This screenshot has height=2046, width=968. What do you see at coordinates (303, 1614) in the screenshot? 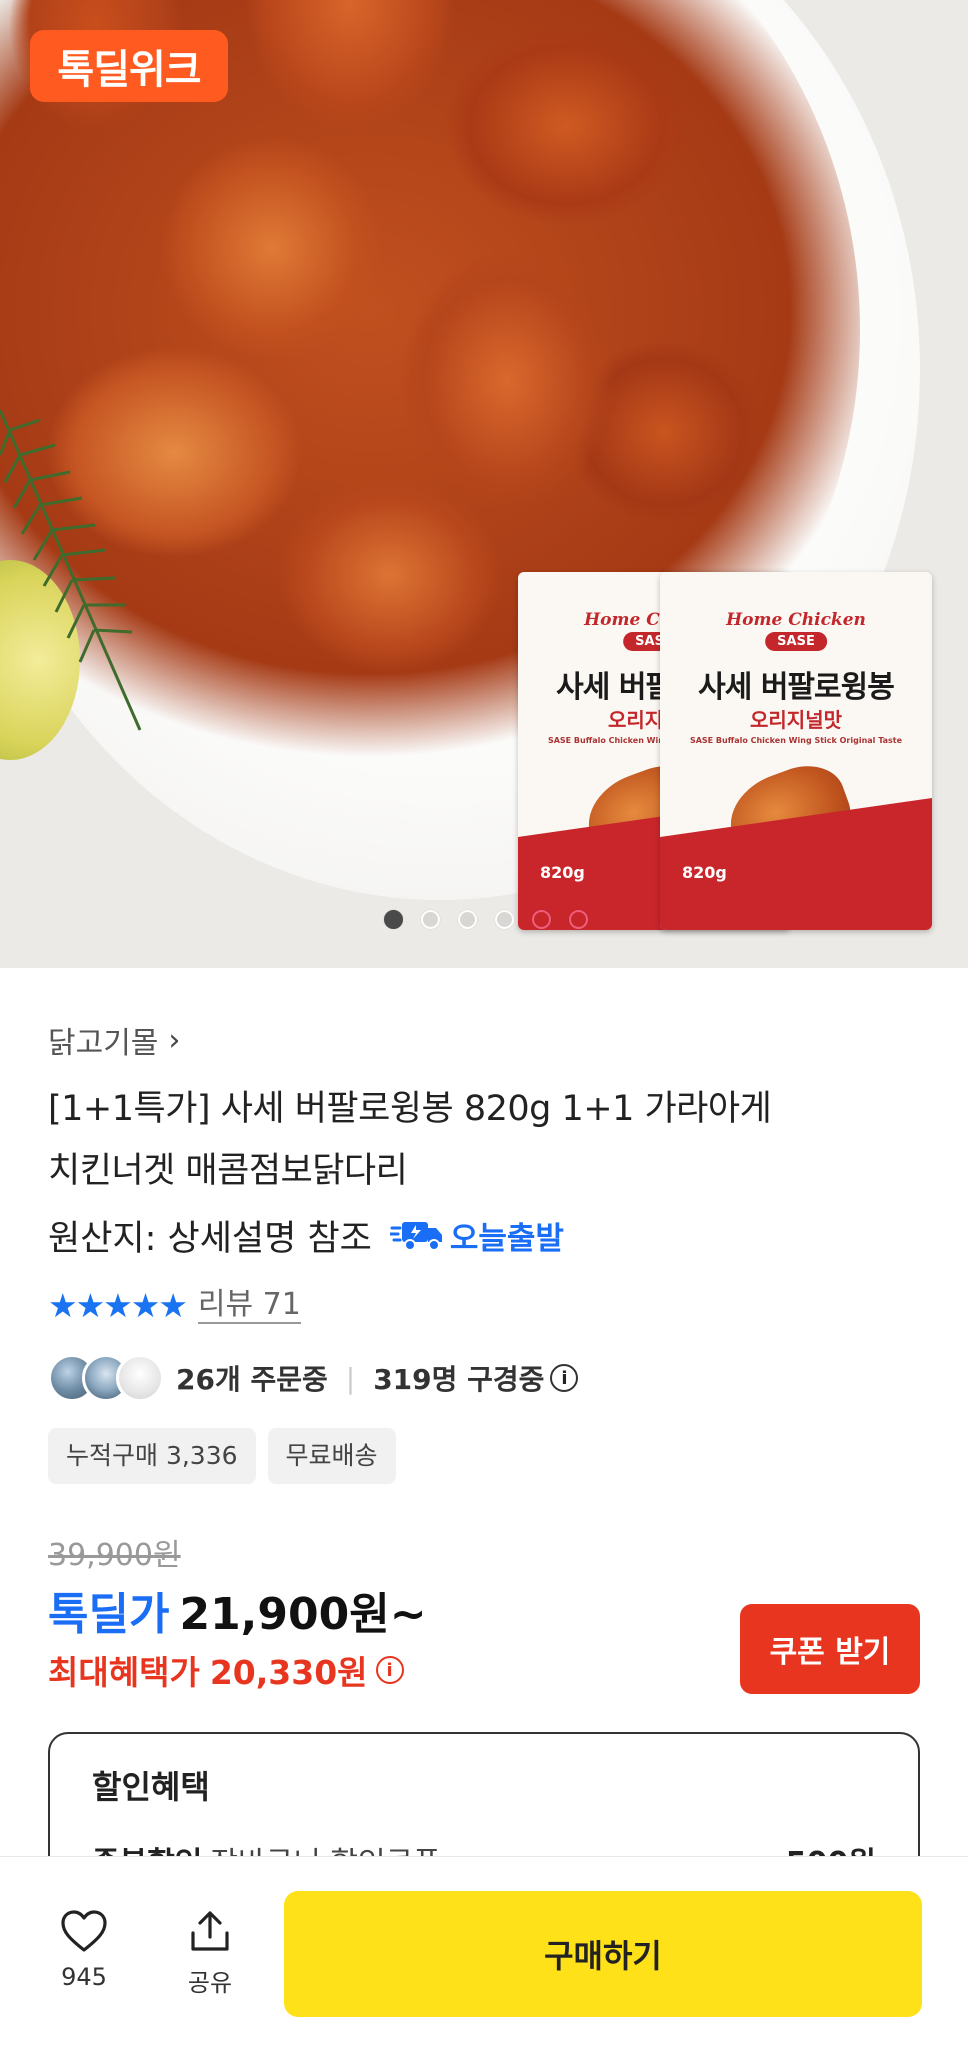
I see `deal-price: 21,900원~` at bounding box center [303, 1614].